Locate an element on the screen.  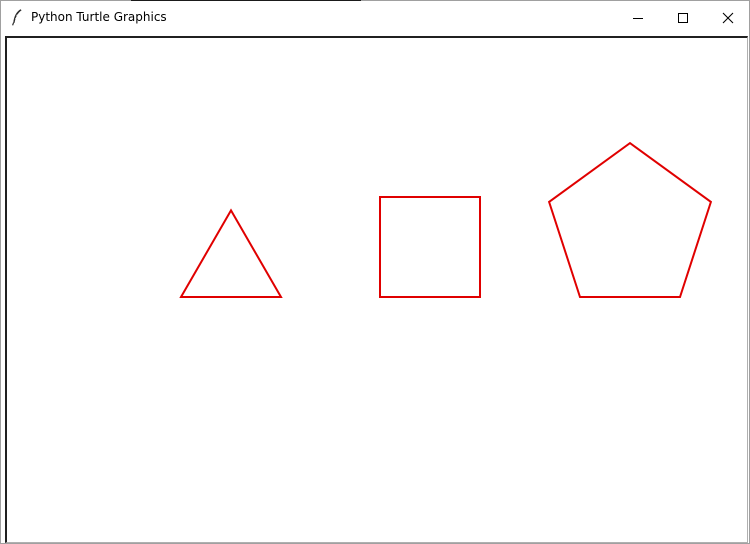
close-button is located at coordinates (727, 17).